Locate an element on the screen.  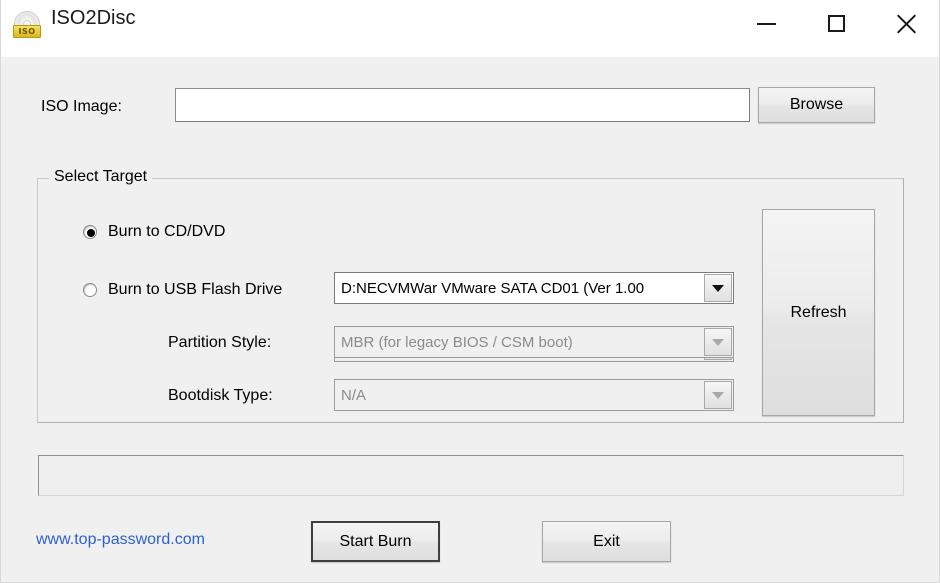
iso-disc-icon: ISO is located at coordinates (27, 26).